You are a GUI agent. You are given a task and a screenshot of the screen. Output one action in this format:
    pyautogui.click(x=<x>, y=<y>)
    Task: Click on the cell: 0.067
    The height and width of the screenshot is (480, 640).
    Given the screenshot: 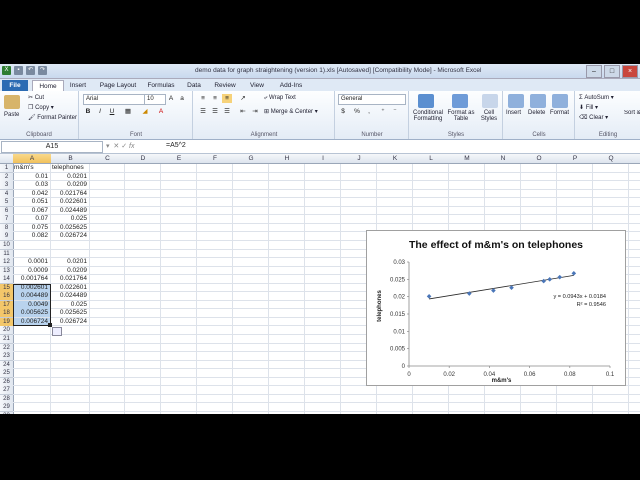 What is the action you would take?
    pyautogui.click(x=31, y=211)
    